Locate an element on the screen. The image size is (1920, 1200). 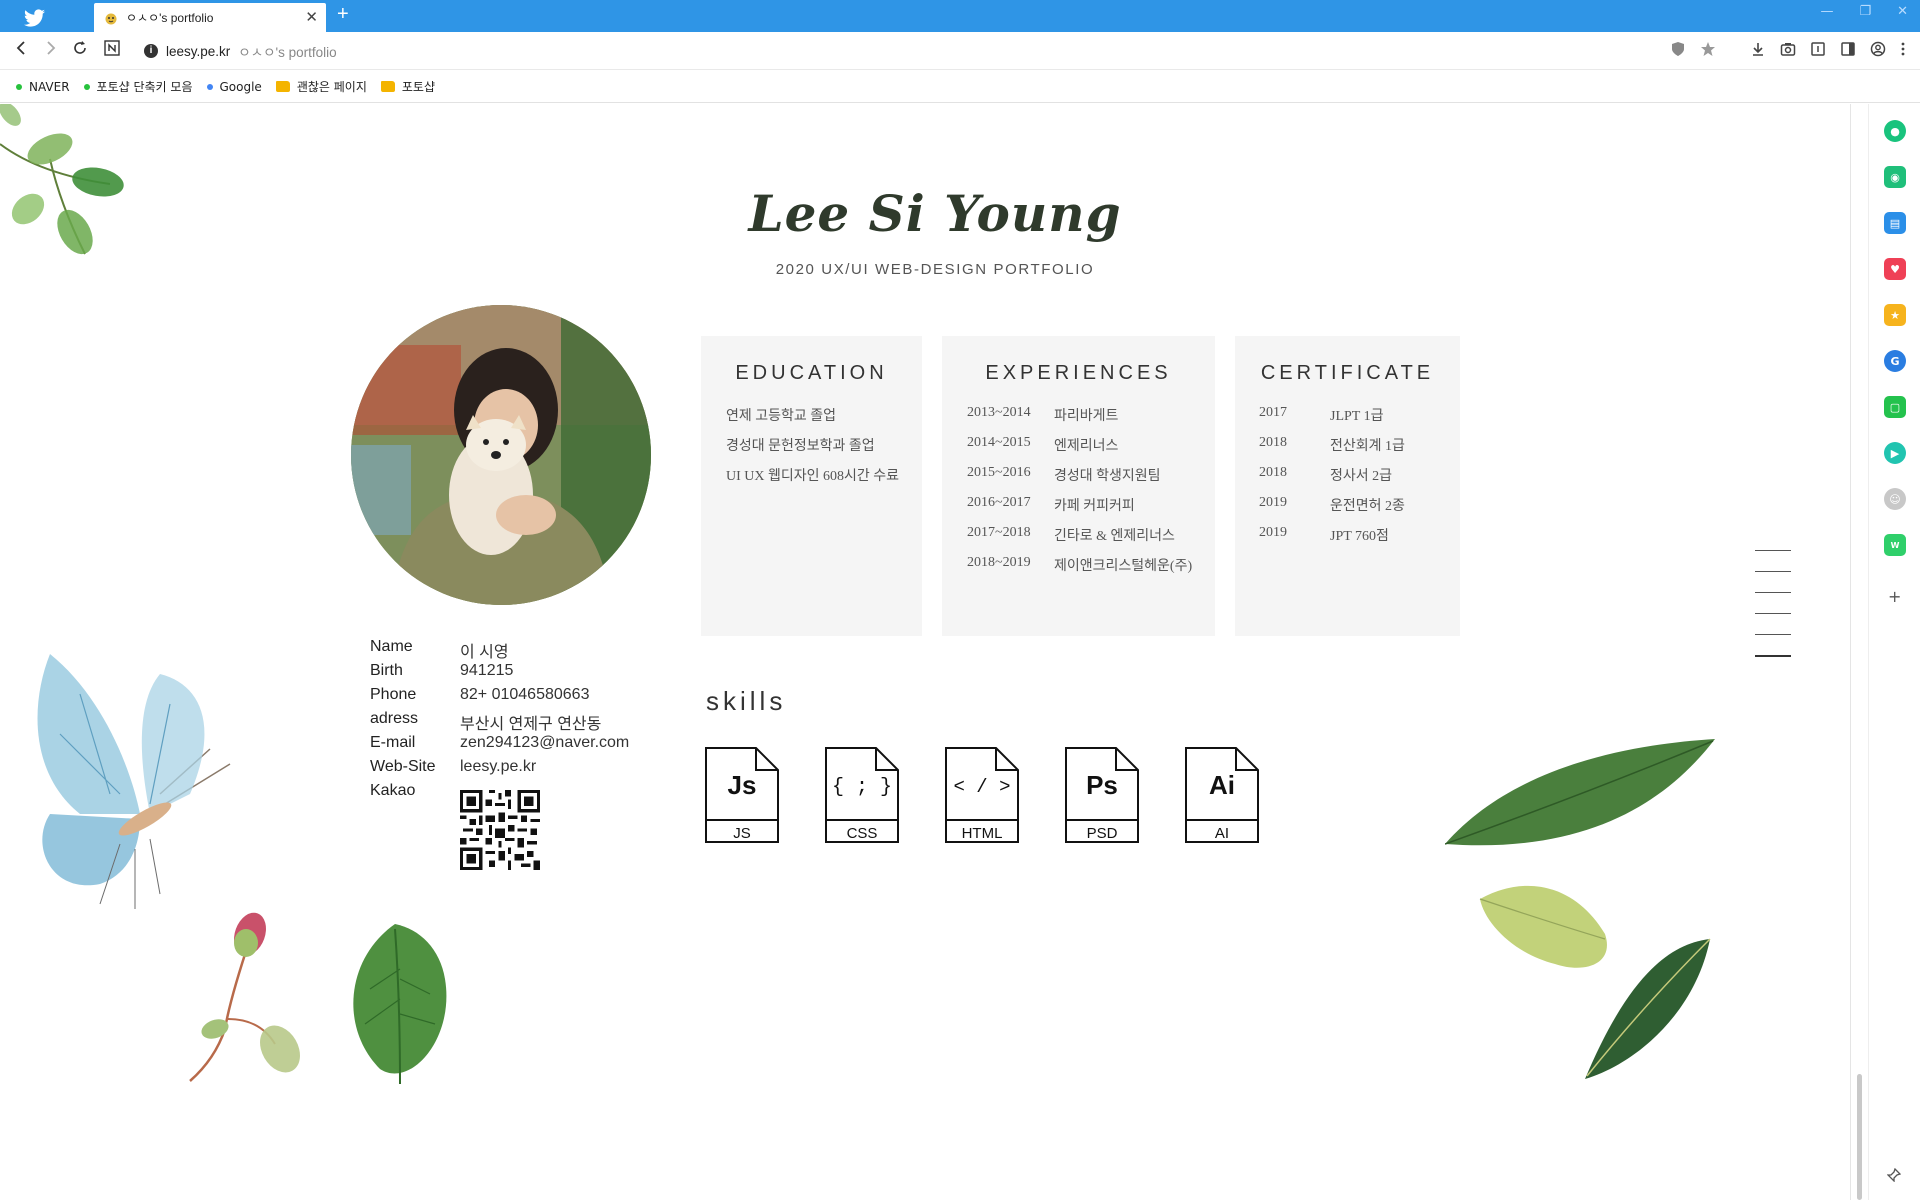
star-icon is located at coordinates (1708, 51).